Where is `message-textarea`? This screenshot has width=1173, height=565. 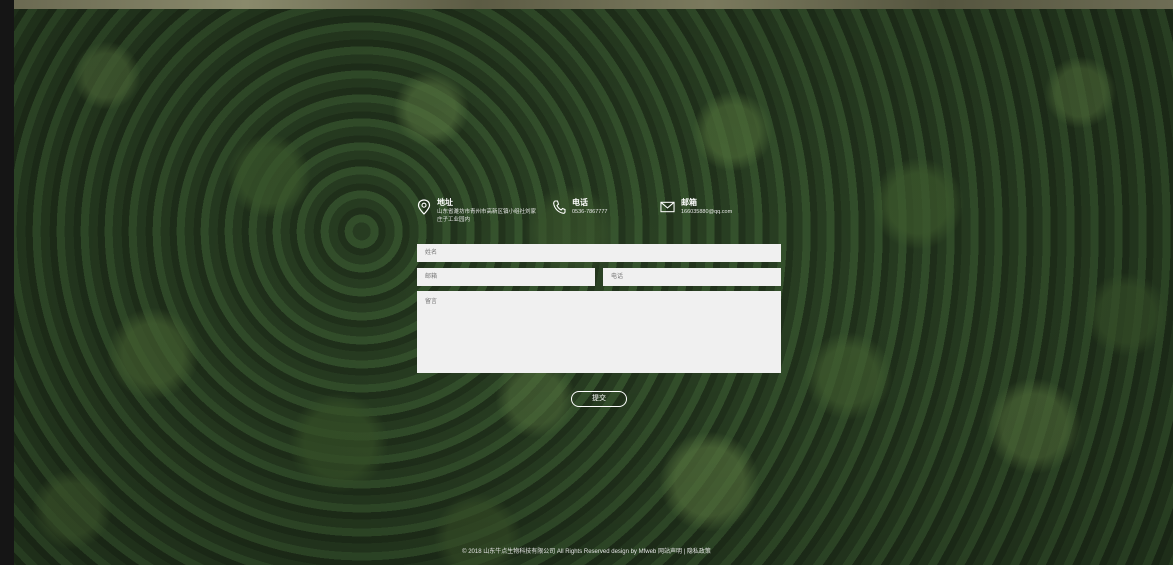
message-textarea is located at coordinates (599, 332).